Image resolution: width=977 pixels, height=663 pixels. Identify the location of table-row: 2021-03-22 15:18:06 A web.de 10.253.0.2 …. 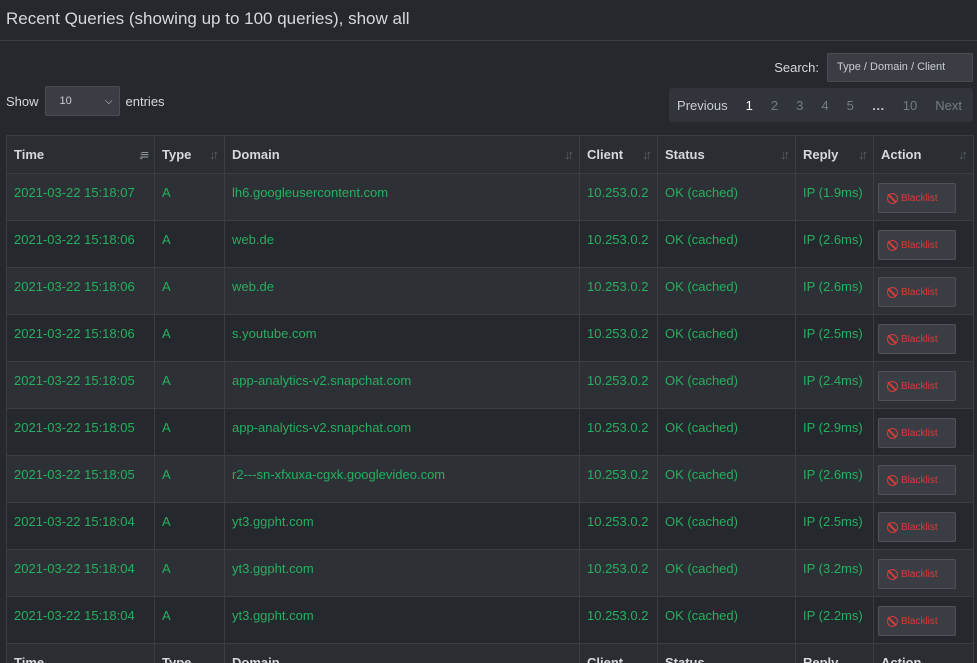
(490, 244).